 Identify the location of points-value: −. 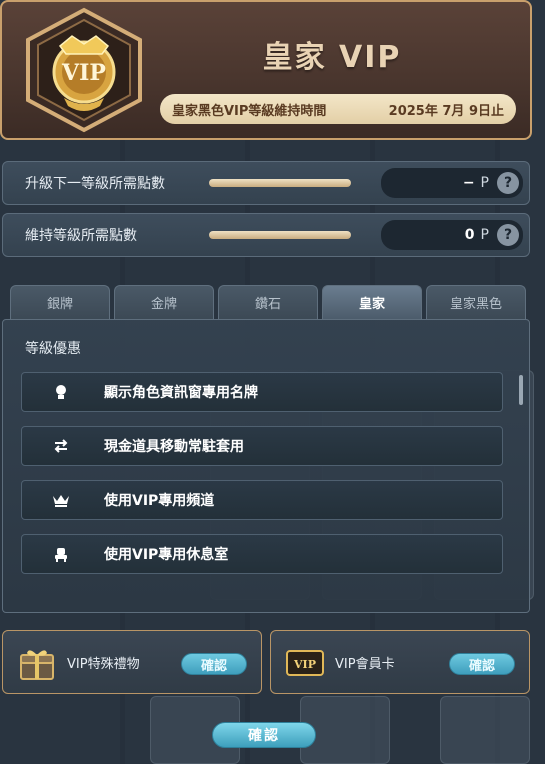
(468, 183).